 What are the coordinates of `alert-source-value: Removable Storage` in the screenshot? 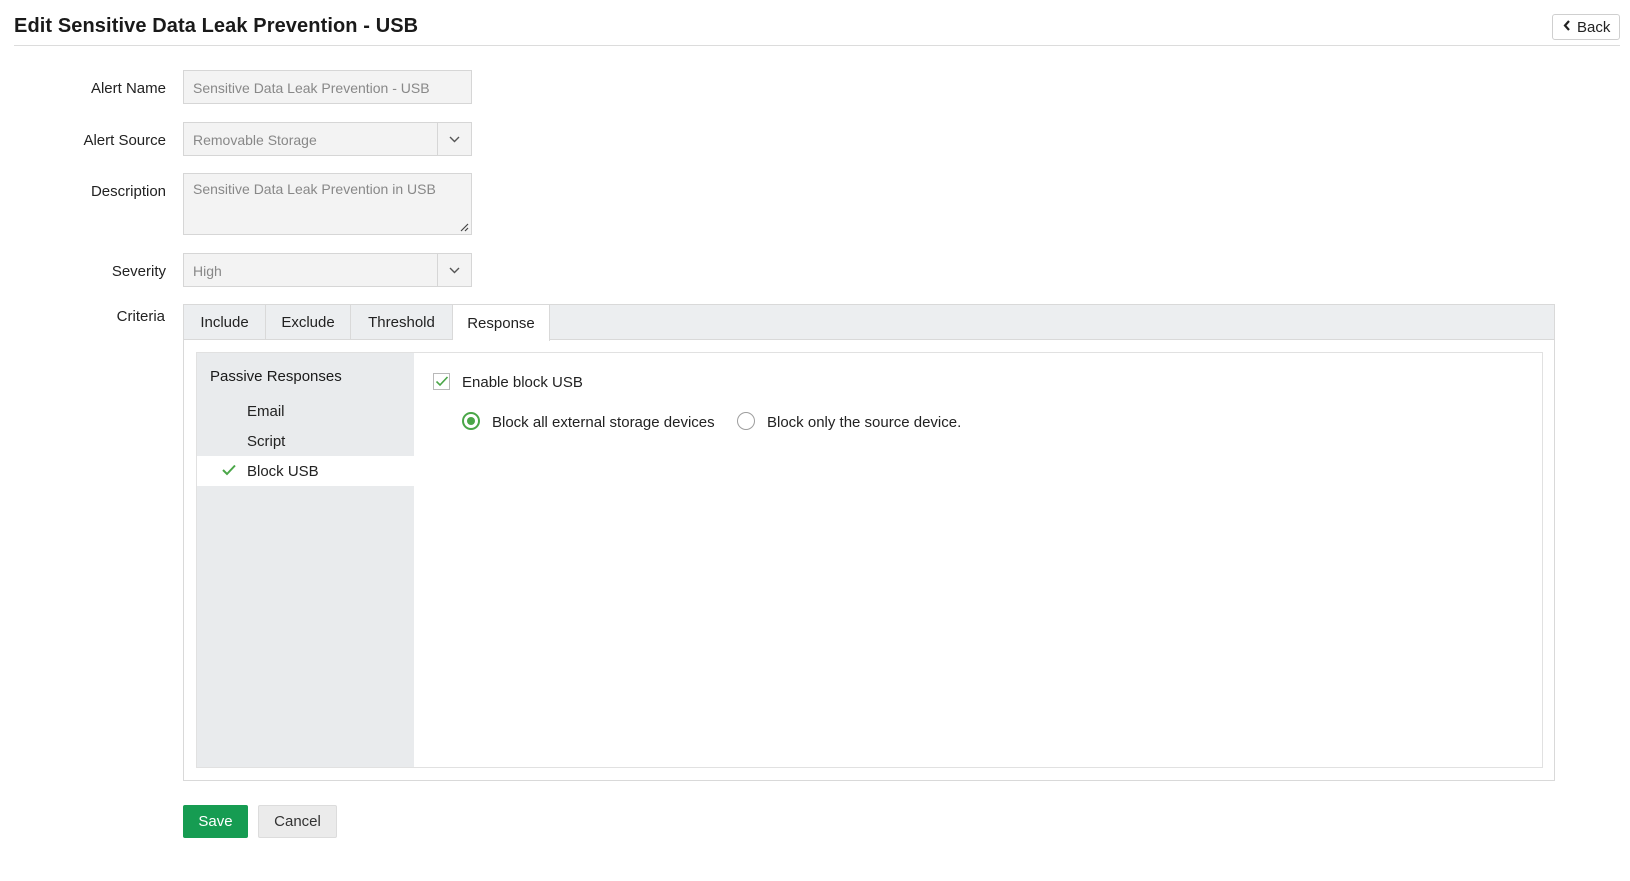 It's located at (255, 140).